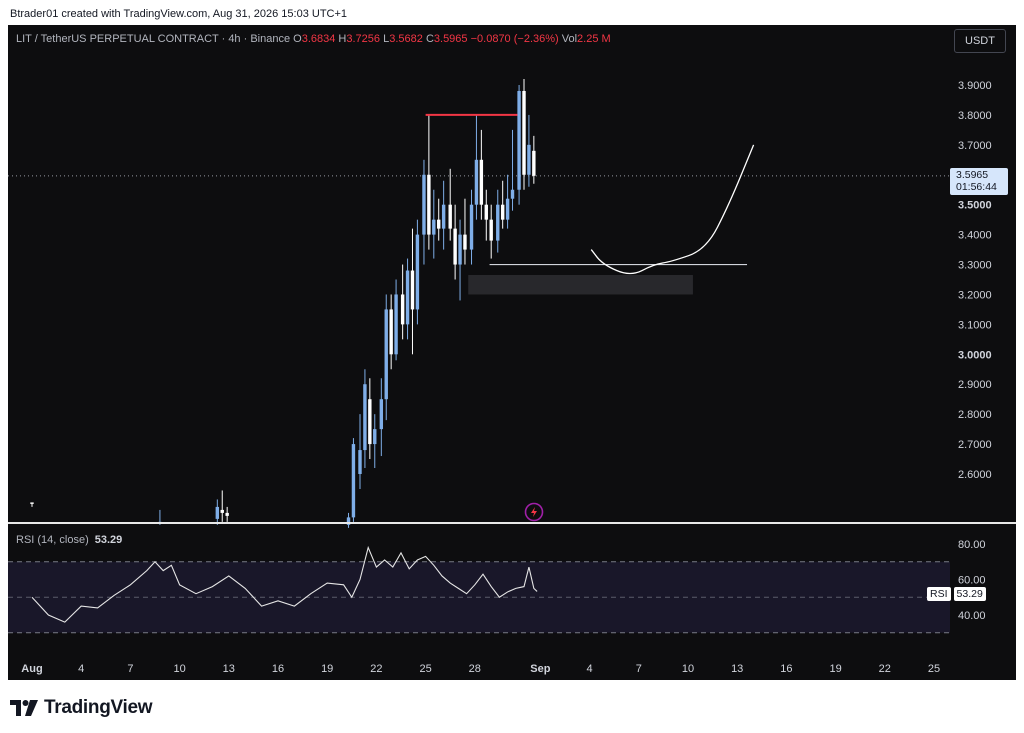  Describe the element at coordinates (672, 209) in the screenshot. I see `projection-drawing` at that location.